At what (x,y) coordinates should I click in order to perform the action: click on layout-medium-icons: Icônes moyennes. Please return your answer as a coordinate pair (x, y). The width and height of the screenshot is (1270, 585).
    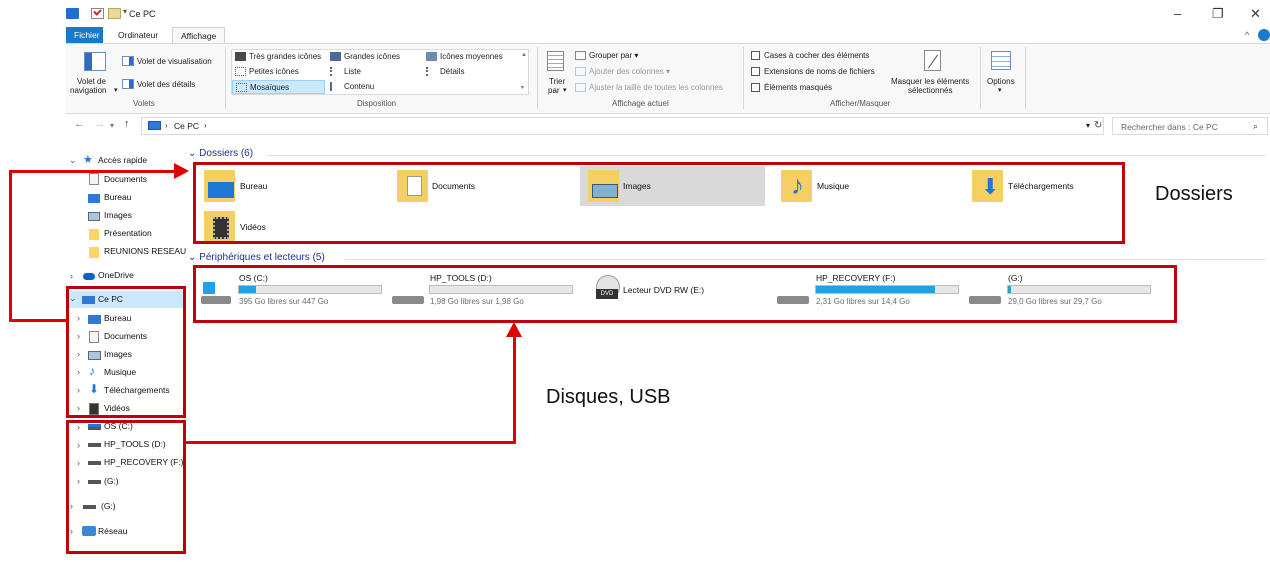
    Looking at the image, I should click on (464, 57).